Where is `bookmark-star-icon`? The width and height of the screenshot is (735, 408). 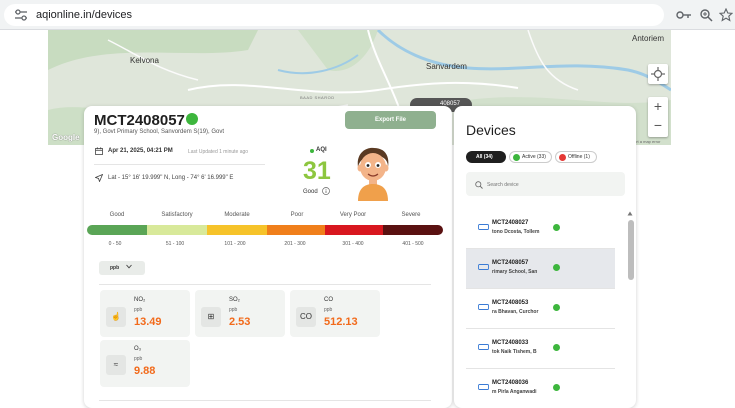 bookmark-star-icon is located at coordinates (726, 15).